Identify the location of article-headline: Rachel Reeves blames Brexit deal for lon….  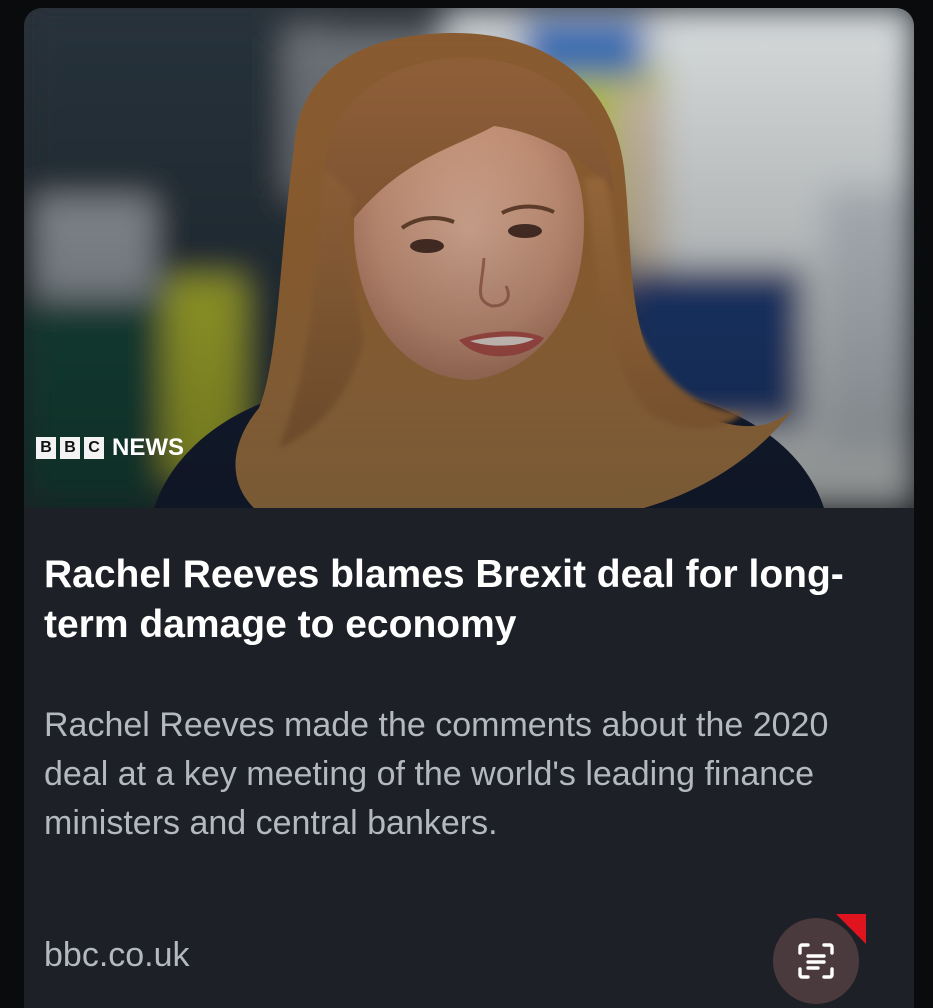
(464, 600).